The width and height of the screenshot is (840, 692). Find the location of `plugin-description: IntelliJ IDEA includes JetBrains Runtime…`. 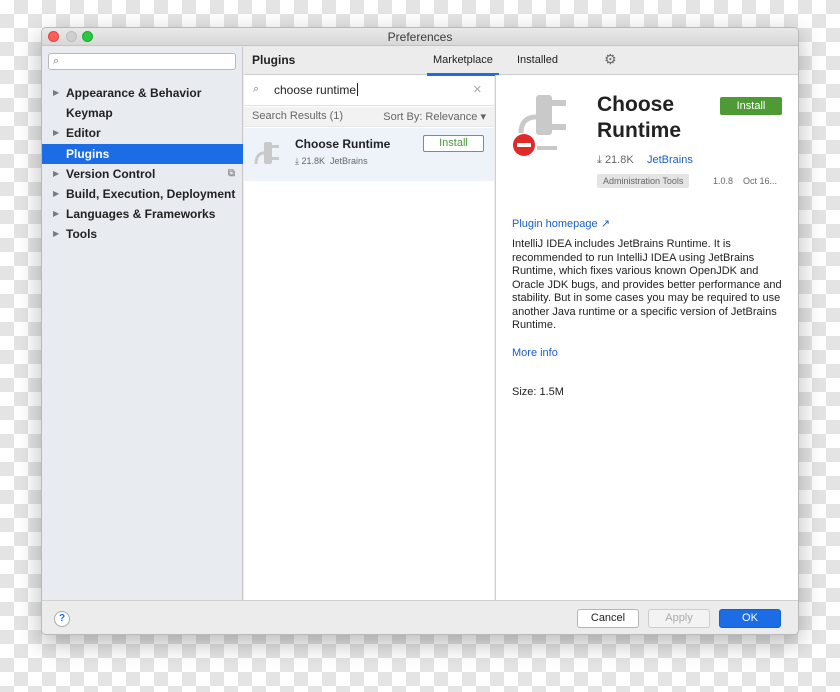

plugin-description: IntelliJ IDEA includes JetBrains Runtime… is located at coordinates (647, 284).